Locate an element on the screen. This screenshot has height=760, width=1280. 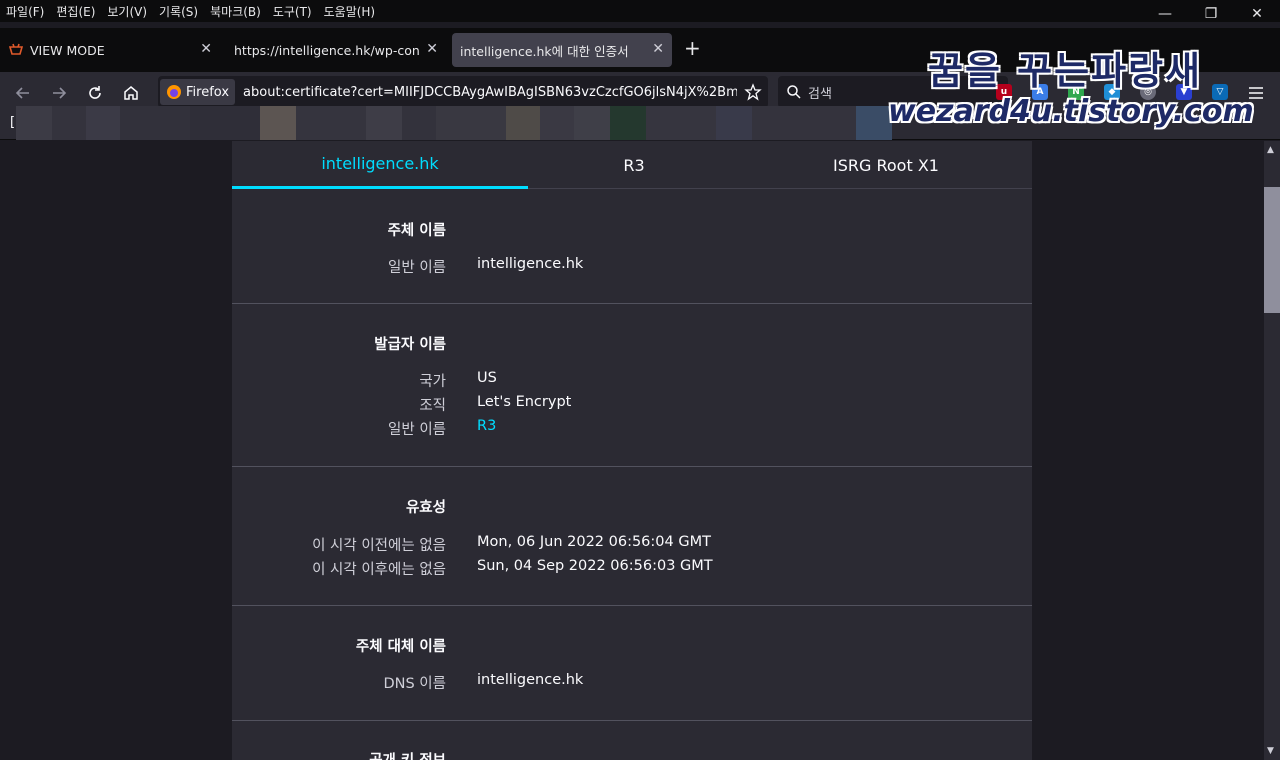
identity-label: Firefox is located at coordinates (208, 92).